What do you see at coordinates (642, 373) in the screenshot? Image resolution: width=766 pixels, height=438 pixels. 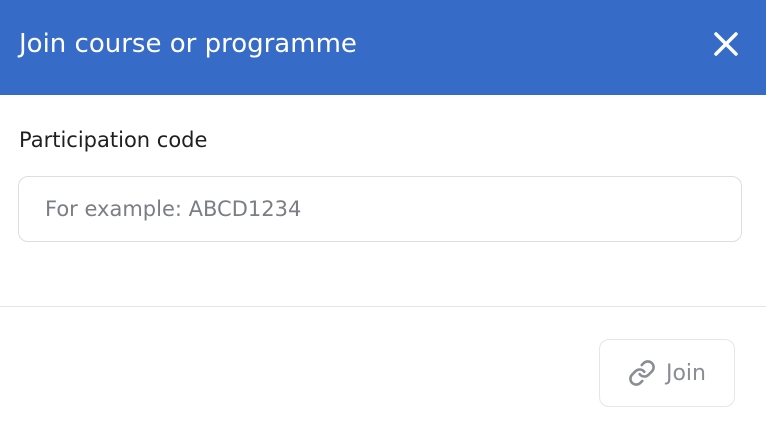 I see `link-icon` at bounding box center [642, 373].